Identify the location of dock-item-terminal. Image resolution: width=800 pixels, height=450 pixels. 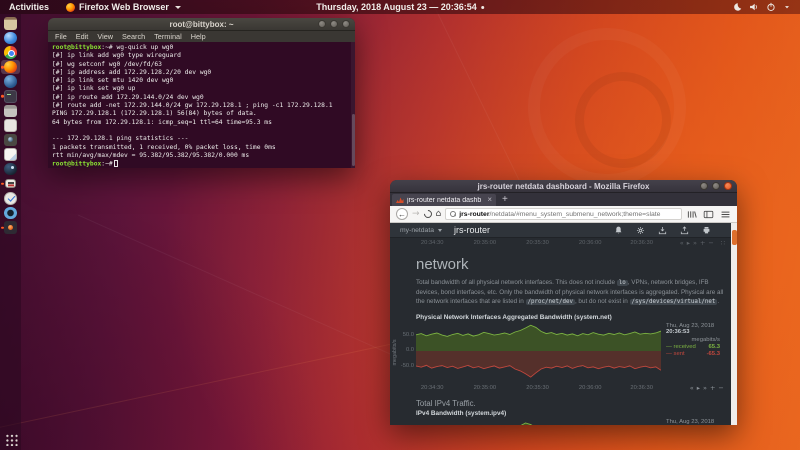
(10, 96).